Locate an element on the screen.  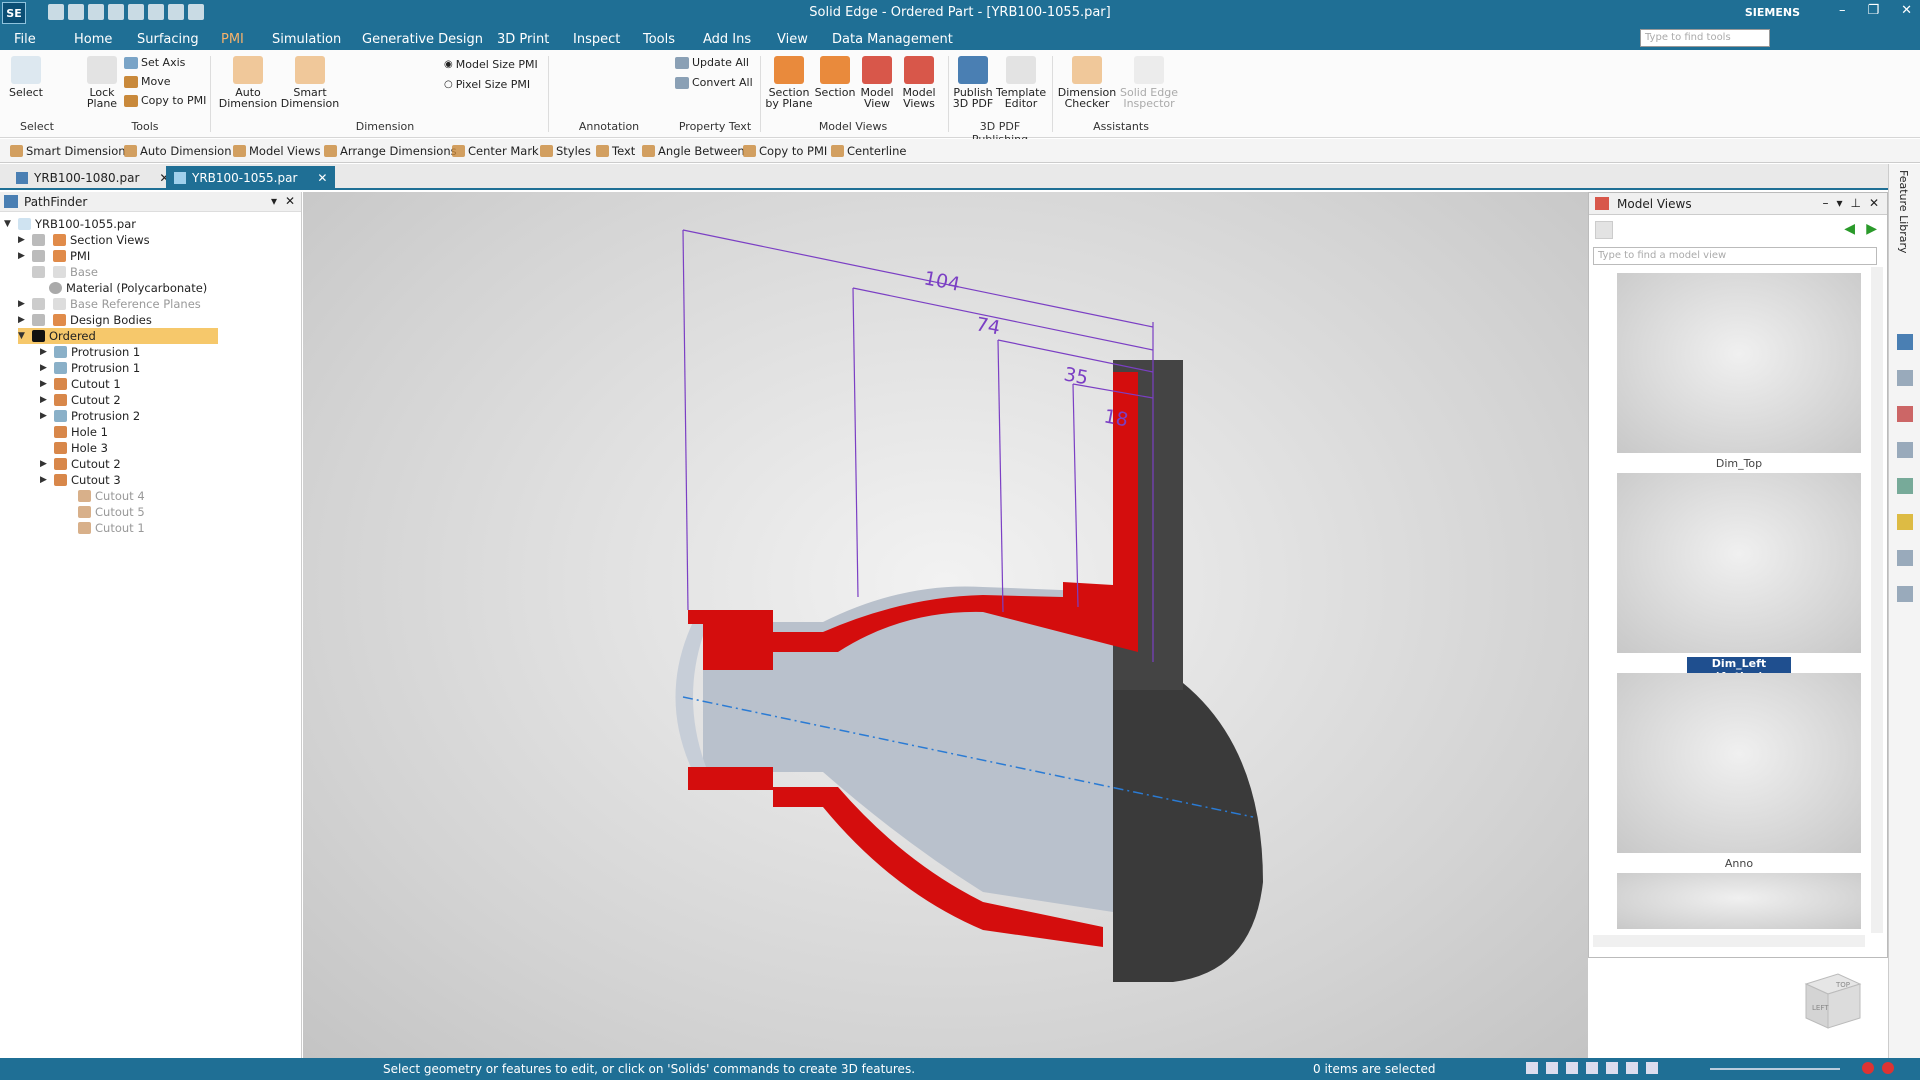
tree-item-protrusion-2: ▶ Protrusion 2 is located at coordinates (90, 416).